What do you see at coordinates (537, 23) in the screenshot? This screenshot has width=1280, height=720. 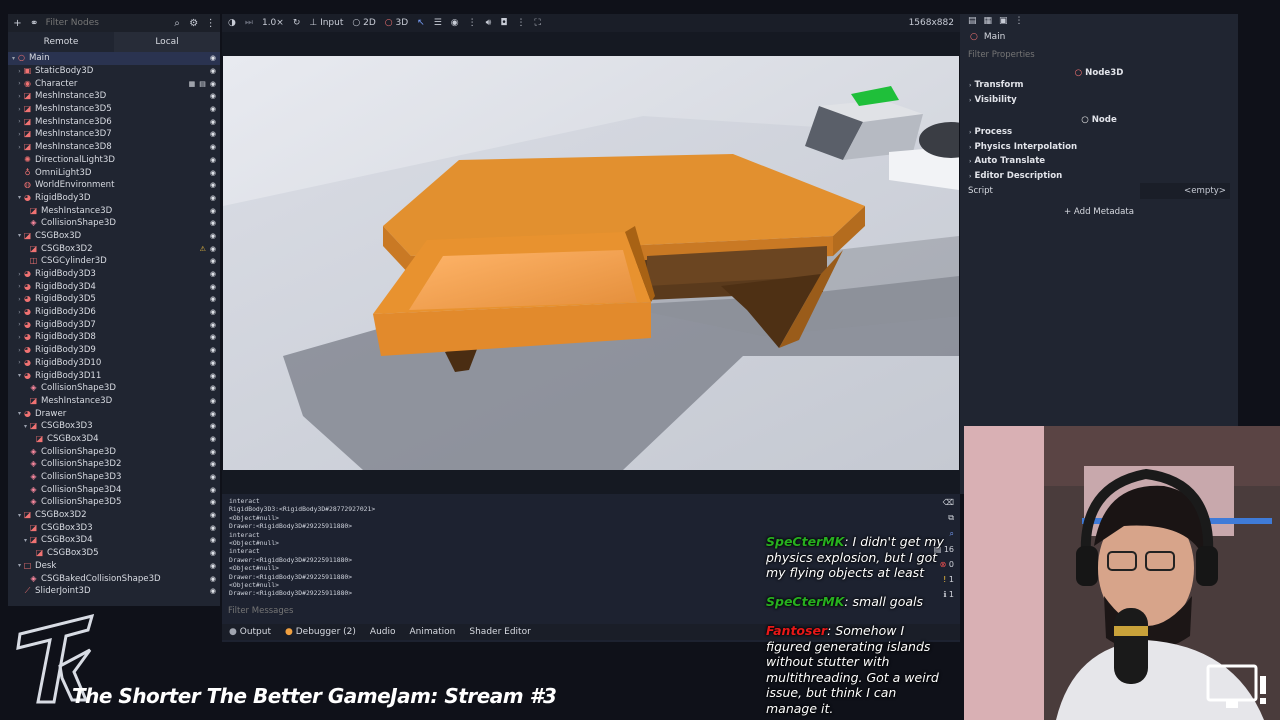 I see `fullscreen-icon: ⛶` at bounding box center [537, 23].